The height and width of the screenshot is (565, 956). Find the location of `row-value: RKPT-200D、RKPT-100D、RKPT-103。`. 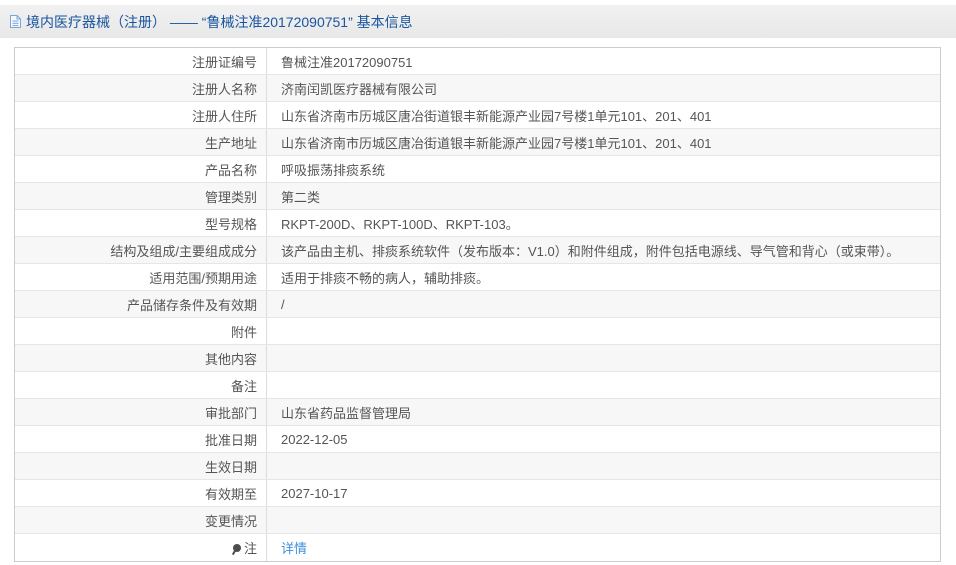

row-value: RKPT-200D、RKPT-100D、RKPT-103。 is located at coordinates (400, 224).